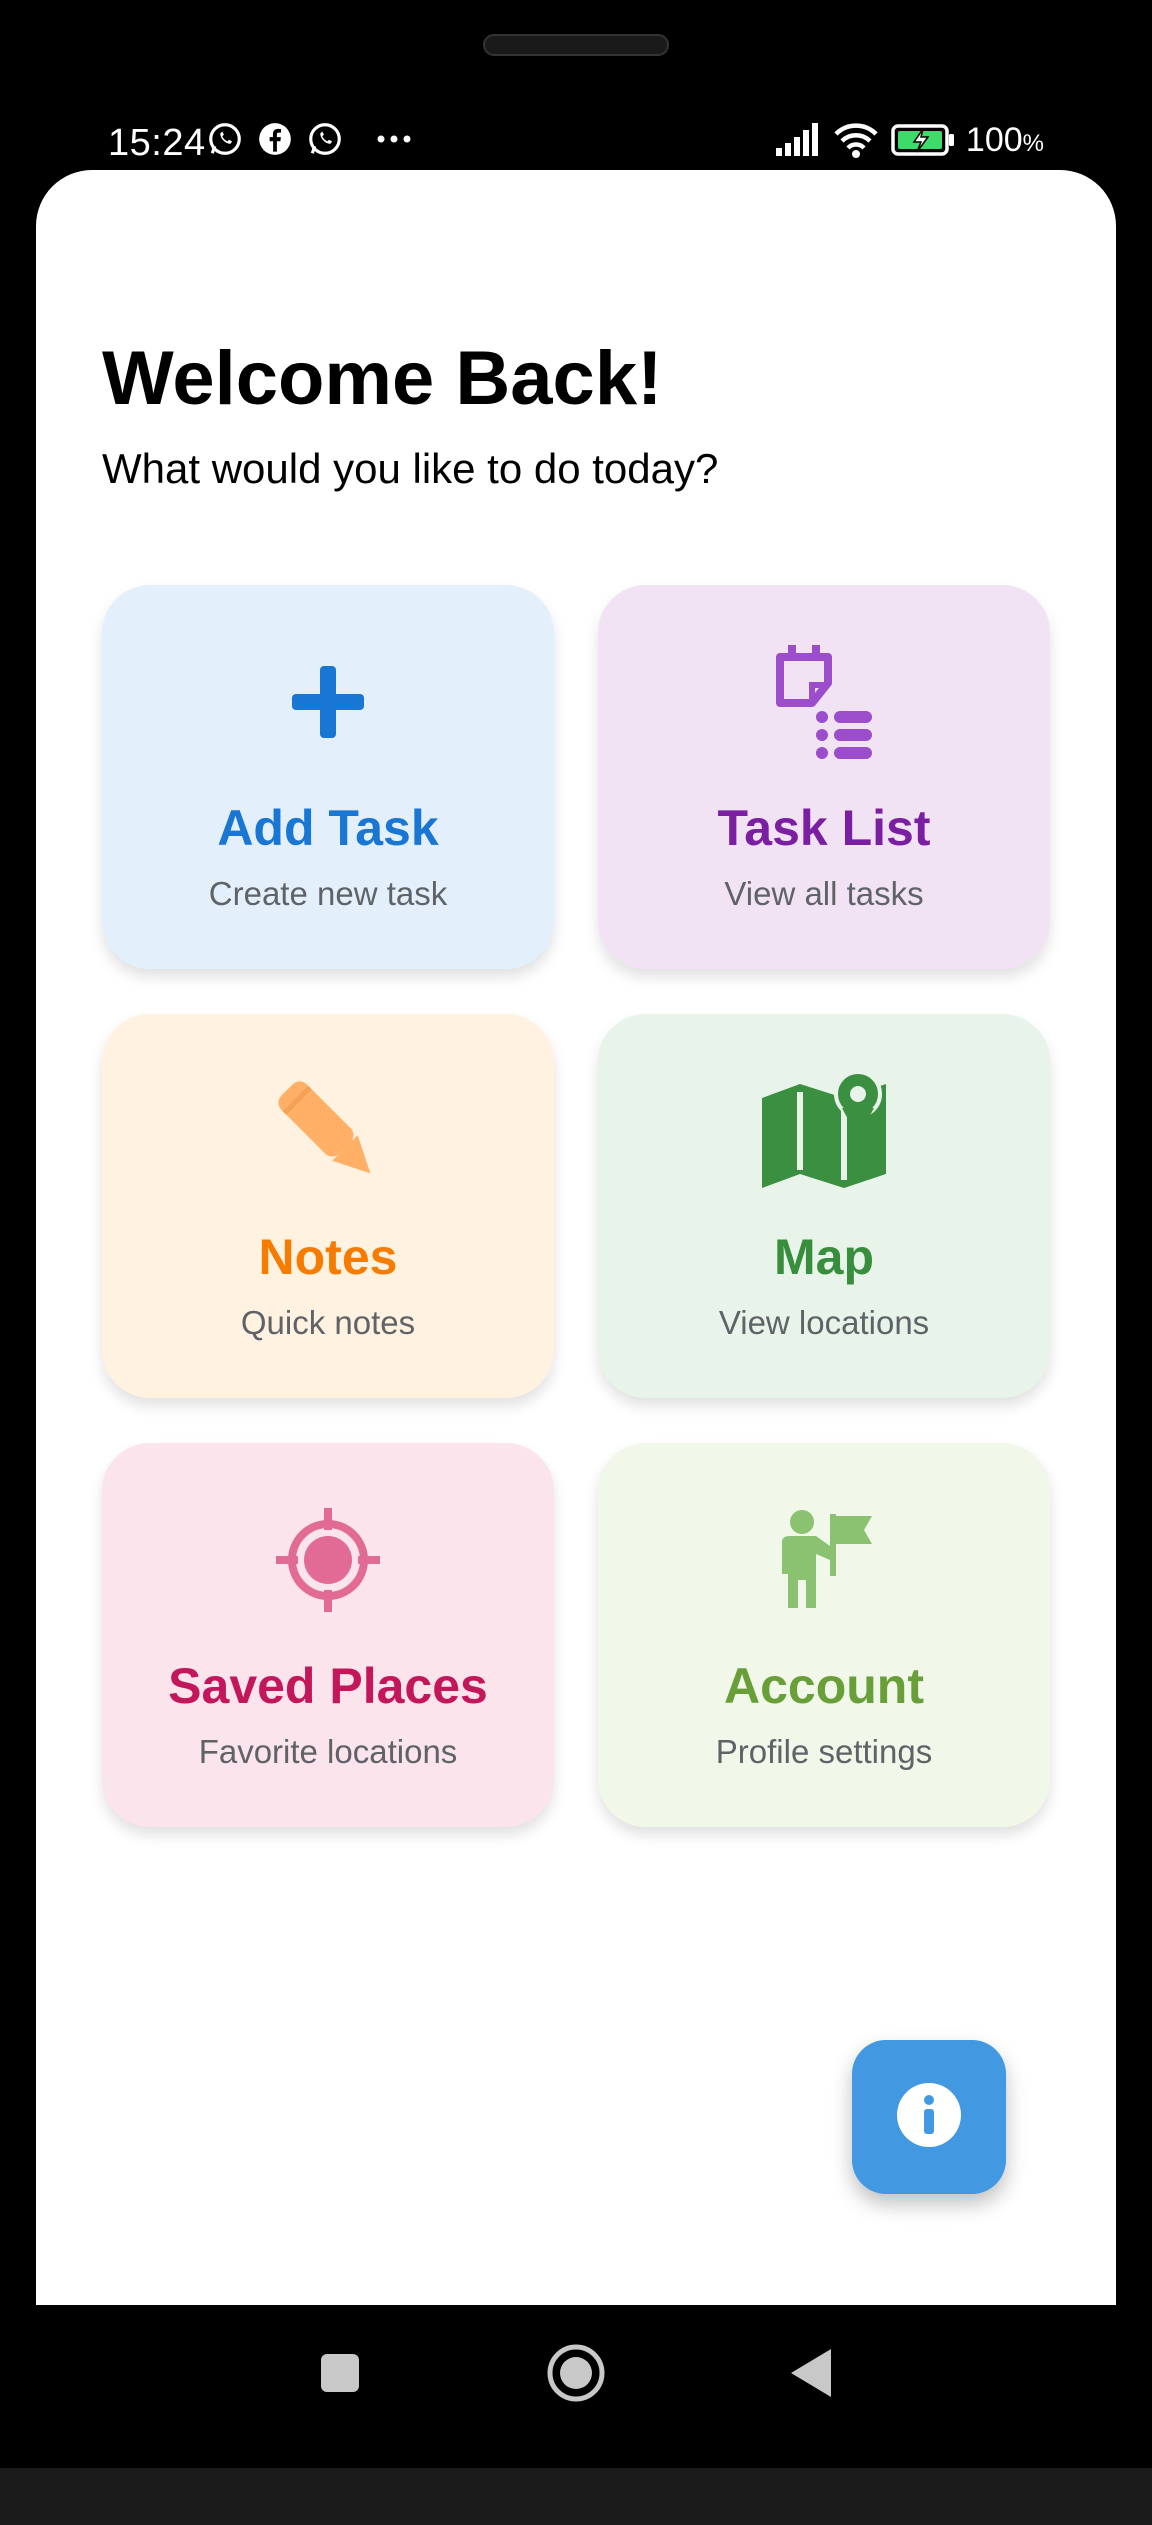 The height and width of the screenshot is (2525, 1152). Describe the element at coordinates (824, 828) in the screenshot. I see `card-title: Task List` at that location.